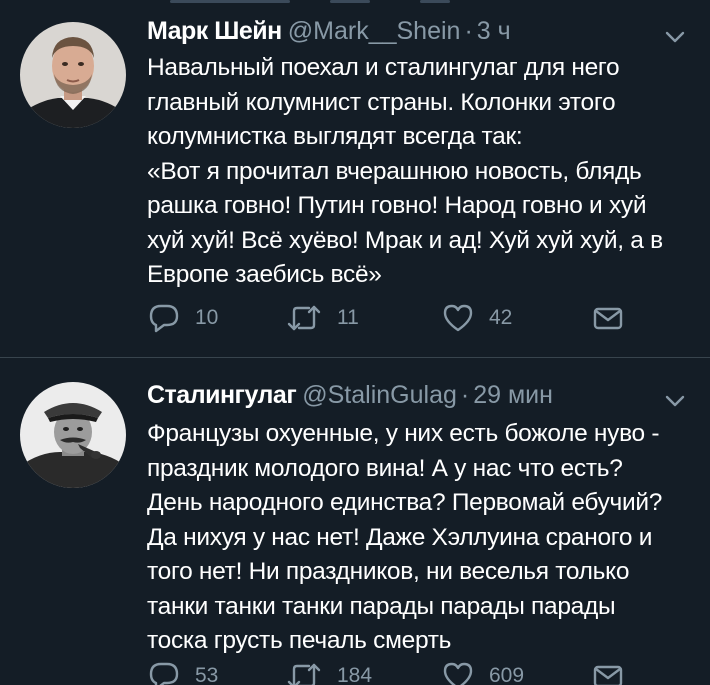 This screenshot has height=685, width=710. Describe the element at coordinates (328, 671) in the screenshot. I see `retweet-button: 184` at that location.